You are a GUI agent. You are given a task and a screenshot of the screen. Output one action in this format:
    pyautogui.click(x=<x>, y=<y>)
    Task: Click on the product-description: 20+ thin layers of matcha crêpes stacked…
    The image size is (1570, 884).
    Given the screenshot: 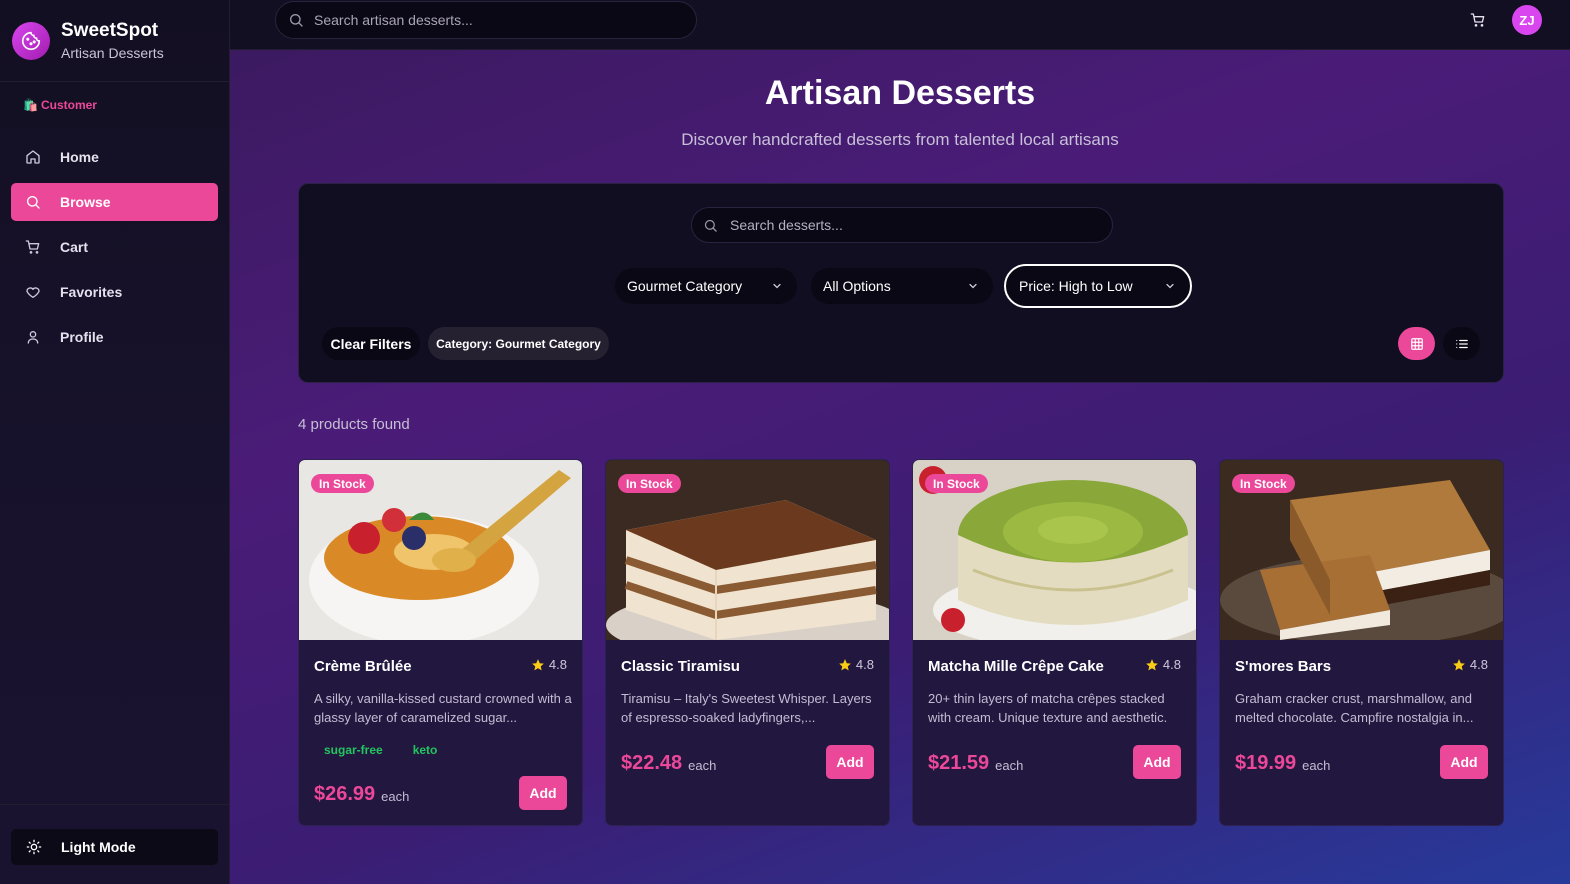 What is the action you would take?
    pyautogui.click(x=1048, y=708)
    